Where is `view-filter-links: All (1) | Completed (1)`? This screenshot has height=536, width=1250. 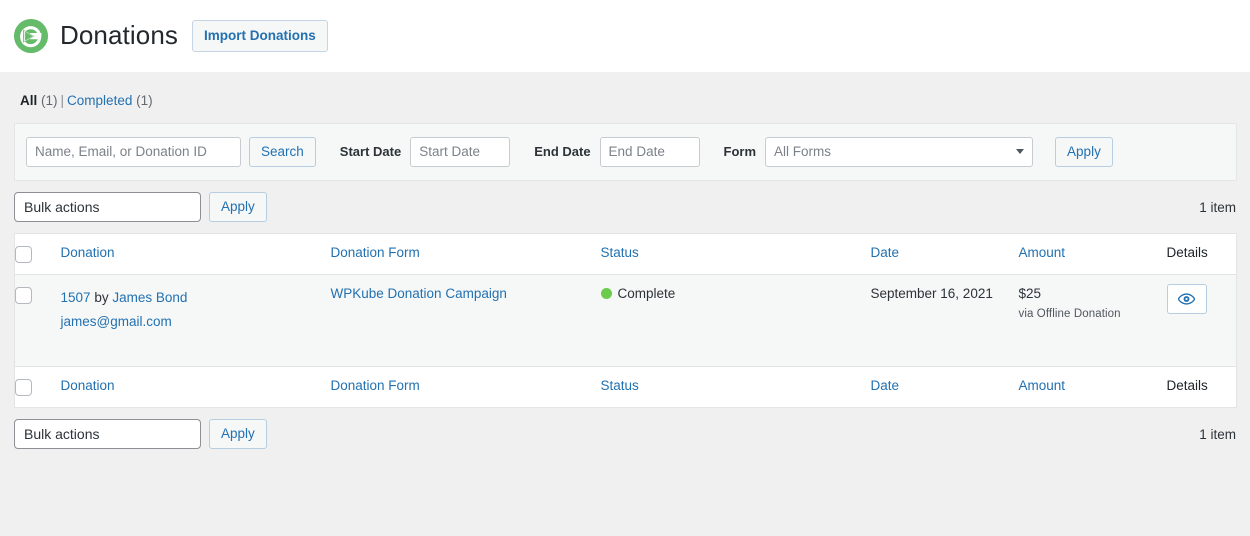 view-filter-links: All (1) | Completed (1) is located at coordinates (625, 97).